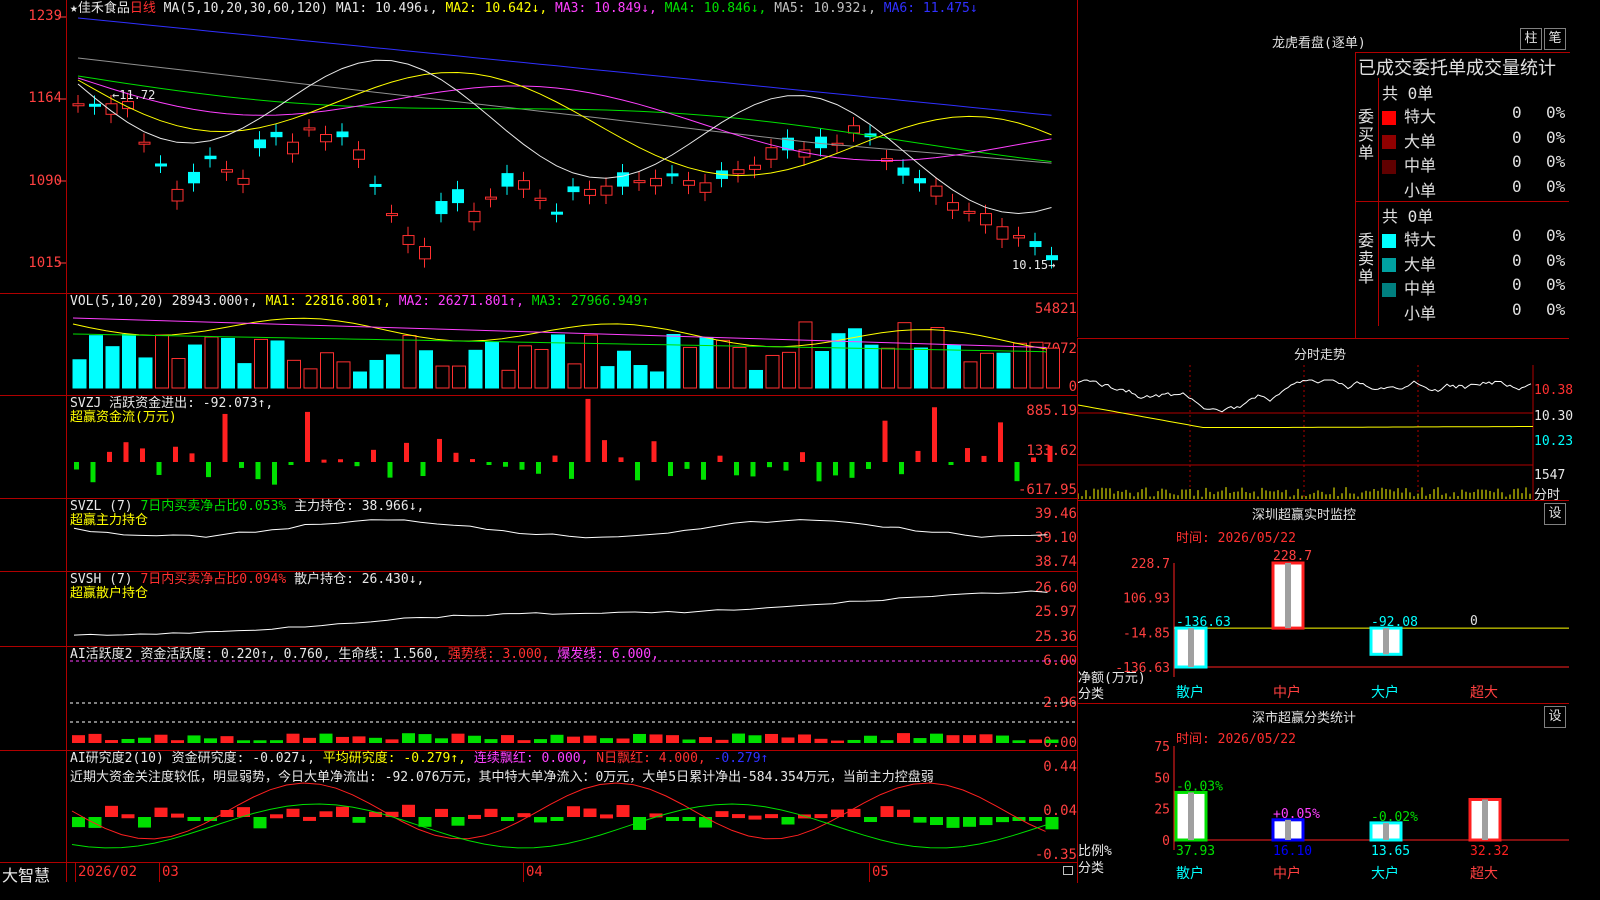  I want to click on lock-icon, so click(1068, 870).